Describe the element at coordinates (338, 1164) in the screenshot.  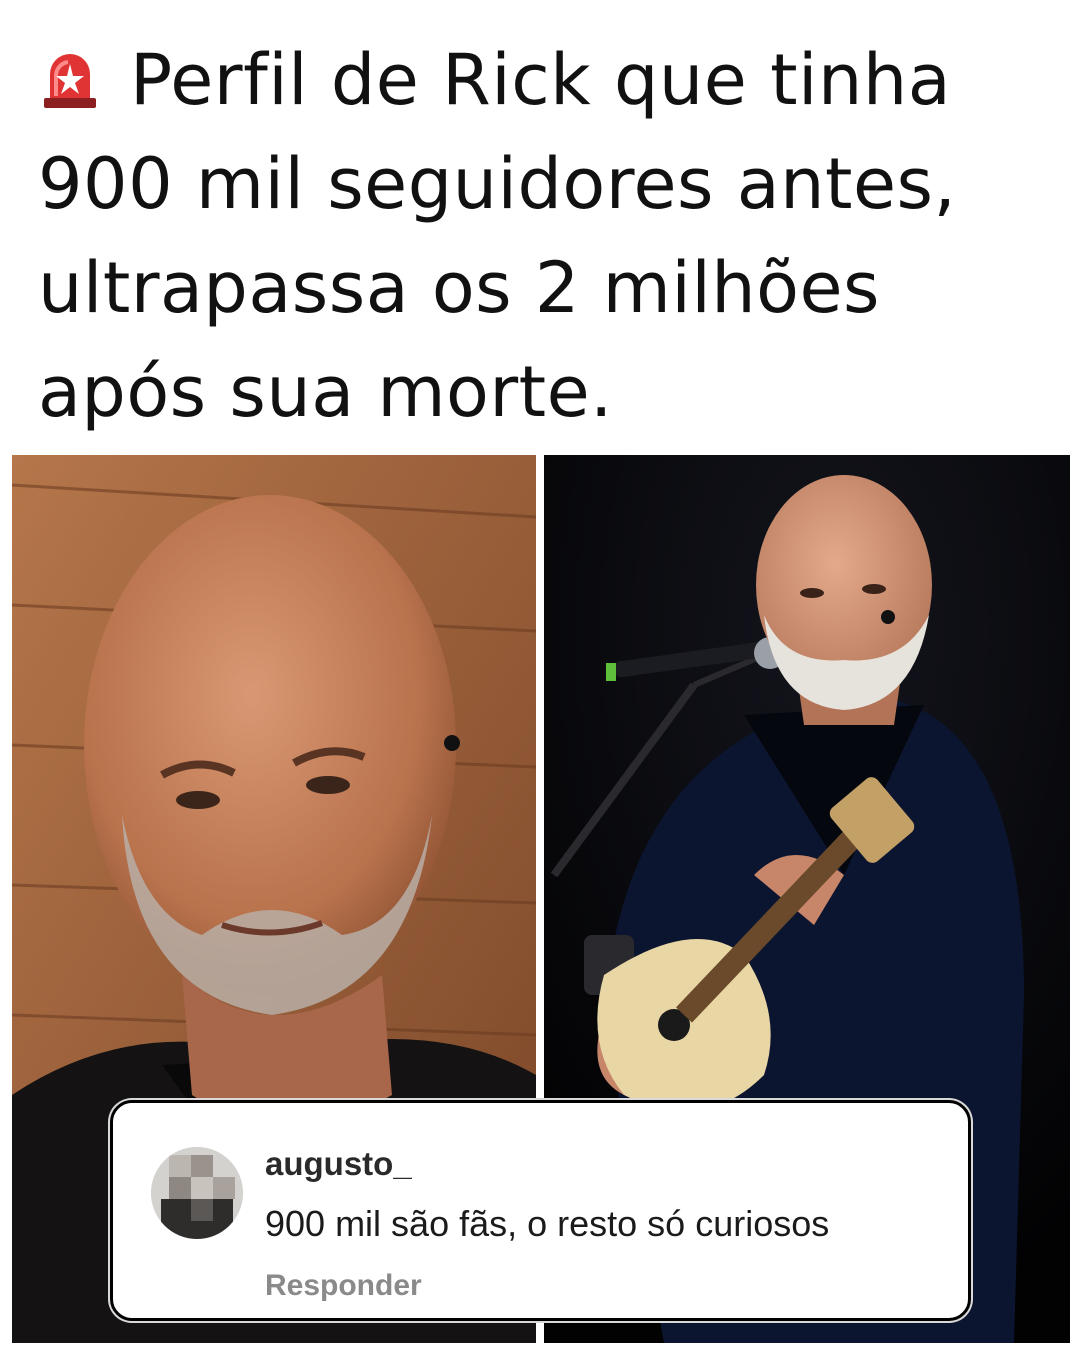
I see `comment-username: augusto_` at that location.